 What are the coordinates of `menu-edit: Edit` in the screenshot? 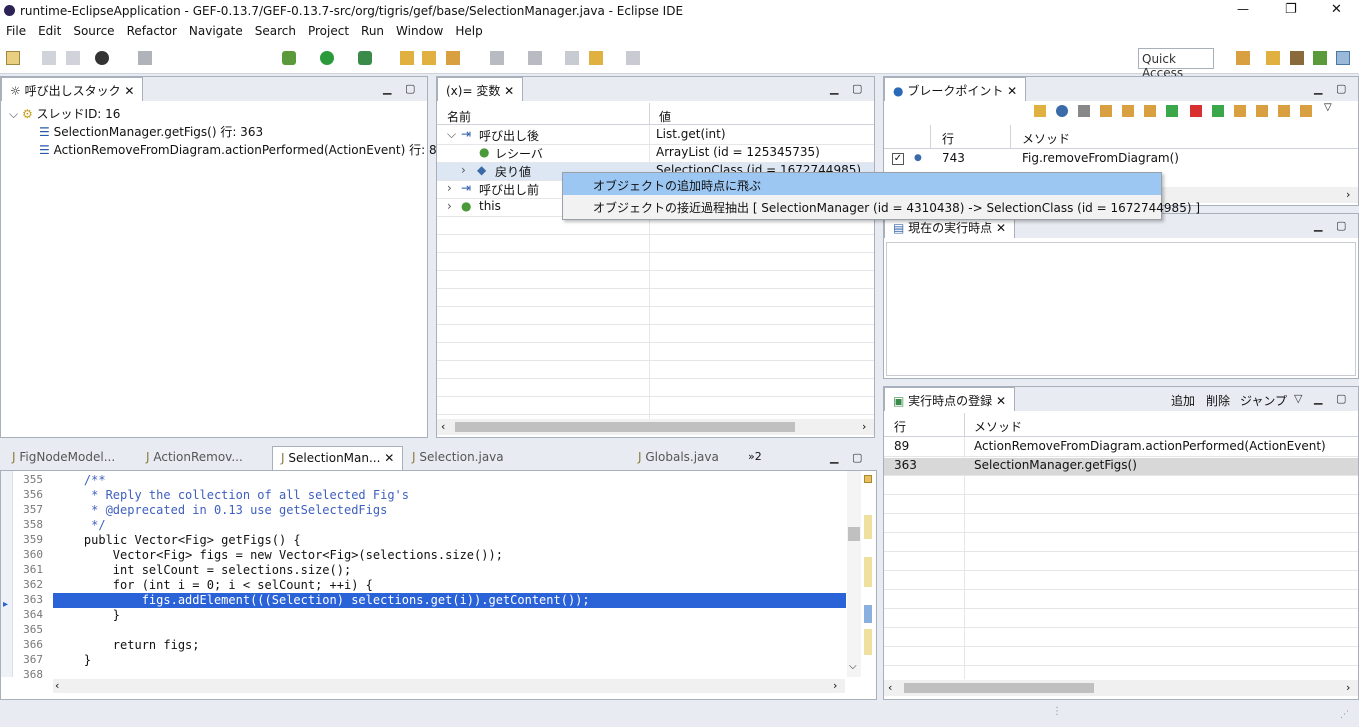 It's located at (49, 30).